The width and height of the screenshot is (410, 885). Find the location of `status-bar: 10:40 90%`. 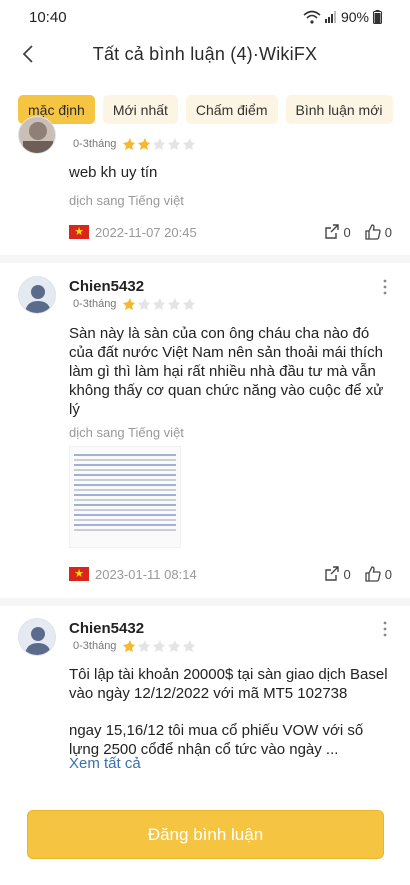

status-bar: 10:40 90% is located at coordinates (205, 17).